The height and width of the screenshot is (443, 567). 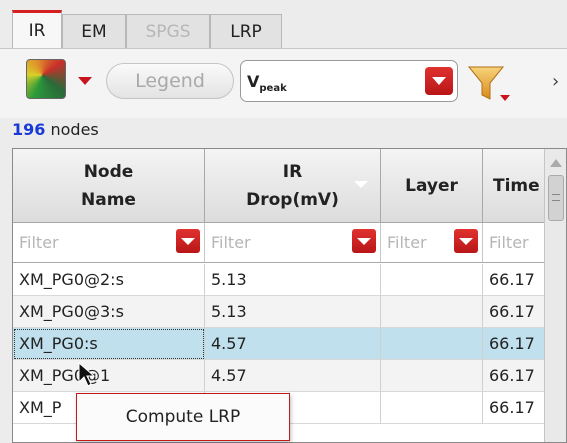 I want to click on filter-layer-placeholder: Filter, so click(x=407, y=242).